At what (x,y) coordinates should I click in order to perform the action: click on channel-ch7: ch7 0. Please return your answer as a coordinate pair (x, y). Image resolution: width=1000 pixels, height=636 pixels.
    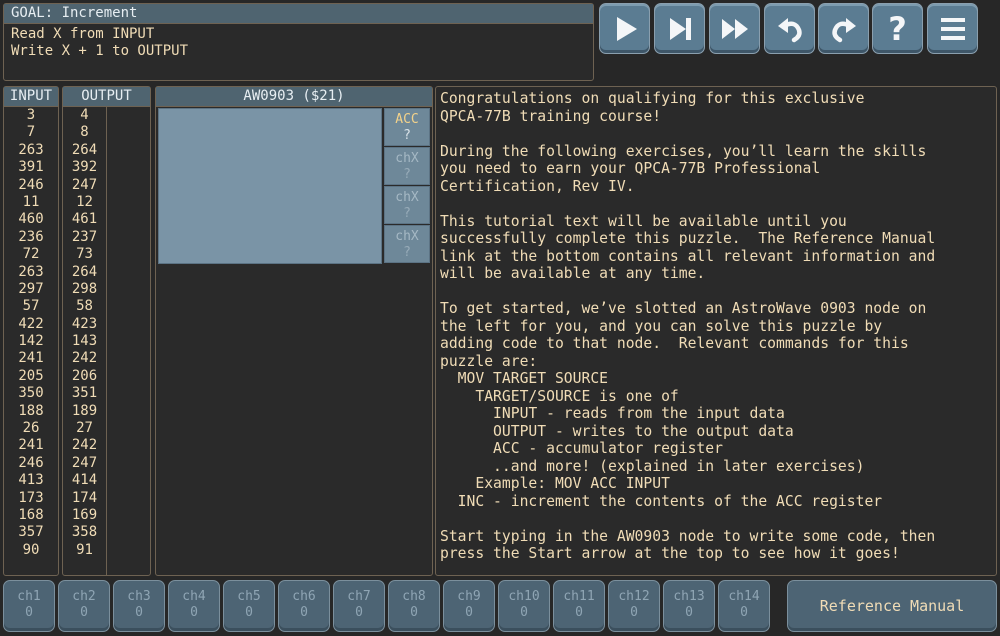
    Looking at the image, I should click on (359, 606).